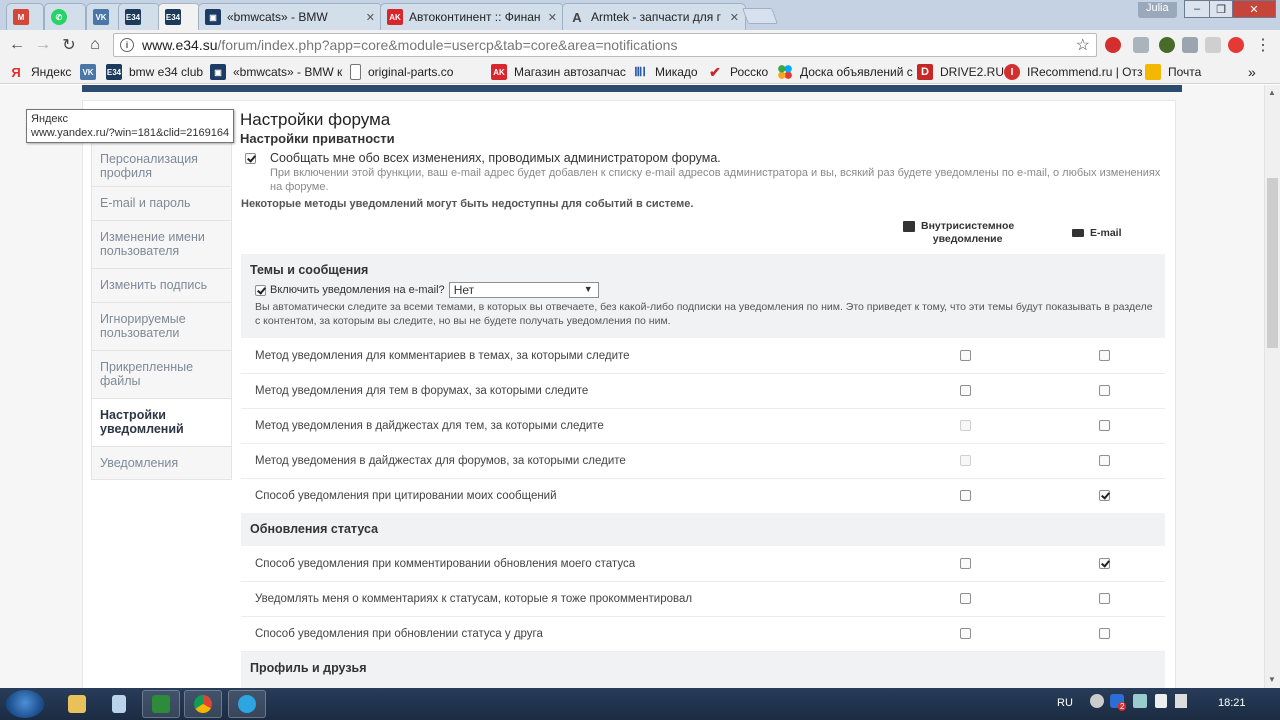  I want to click on minimize-button: ‒, so click(1197, 9).